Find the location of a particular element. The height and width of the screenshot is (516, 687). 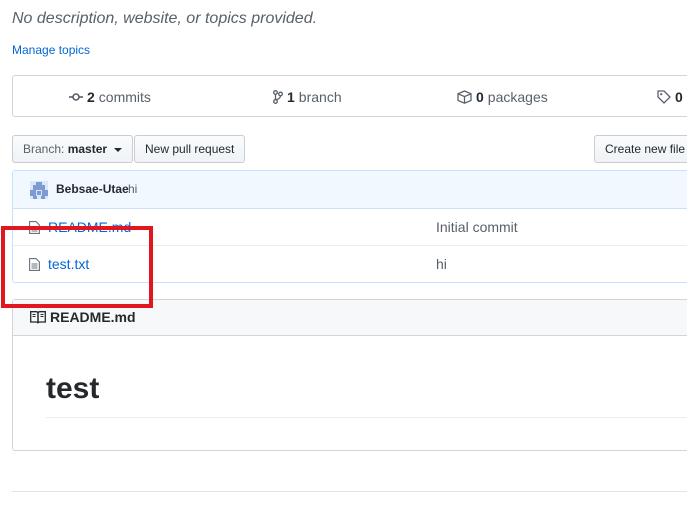

avatar is located at coordinates (39, 190).